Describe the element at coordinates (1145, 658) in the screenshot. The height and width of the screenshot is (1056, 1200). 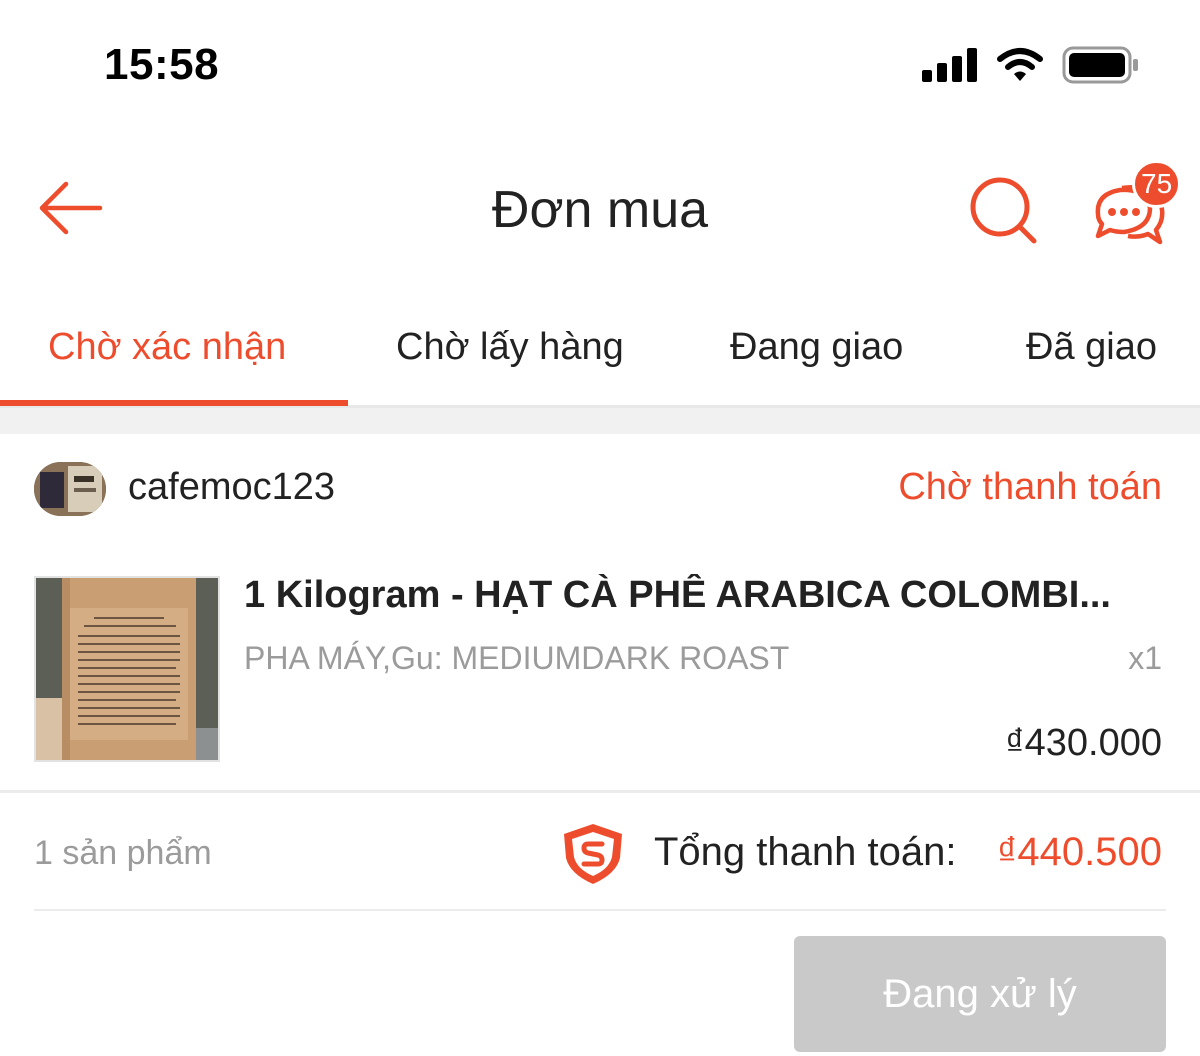
I see `product-quantity: x1` at that location.